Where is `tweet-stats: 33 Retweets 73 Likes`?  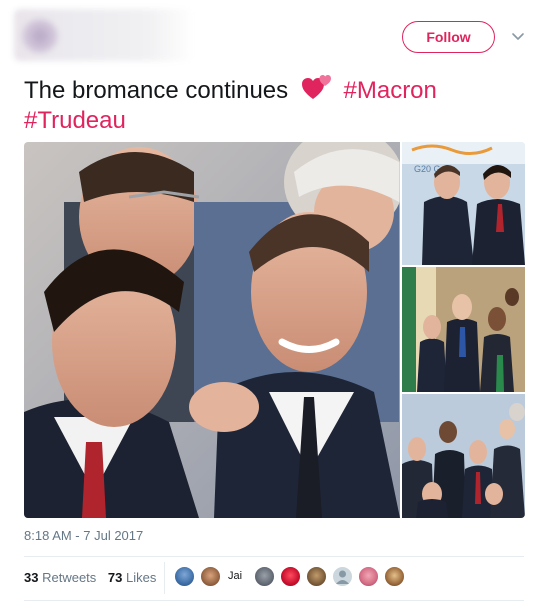
tweet-stats: 33 Retweets 73 Likes is located at coordinates (94, 578).